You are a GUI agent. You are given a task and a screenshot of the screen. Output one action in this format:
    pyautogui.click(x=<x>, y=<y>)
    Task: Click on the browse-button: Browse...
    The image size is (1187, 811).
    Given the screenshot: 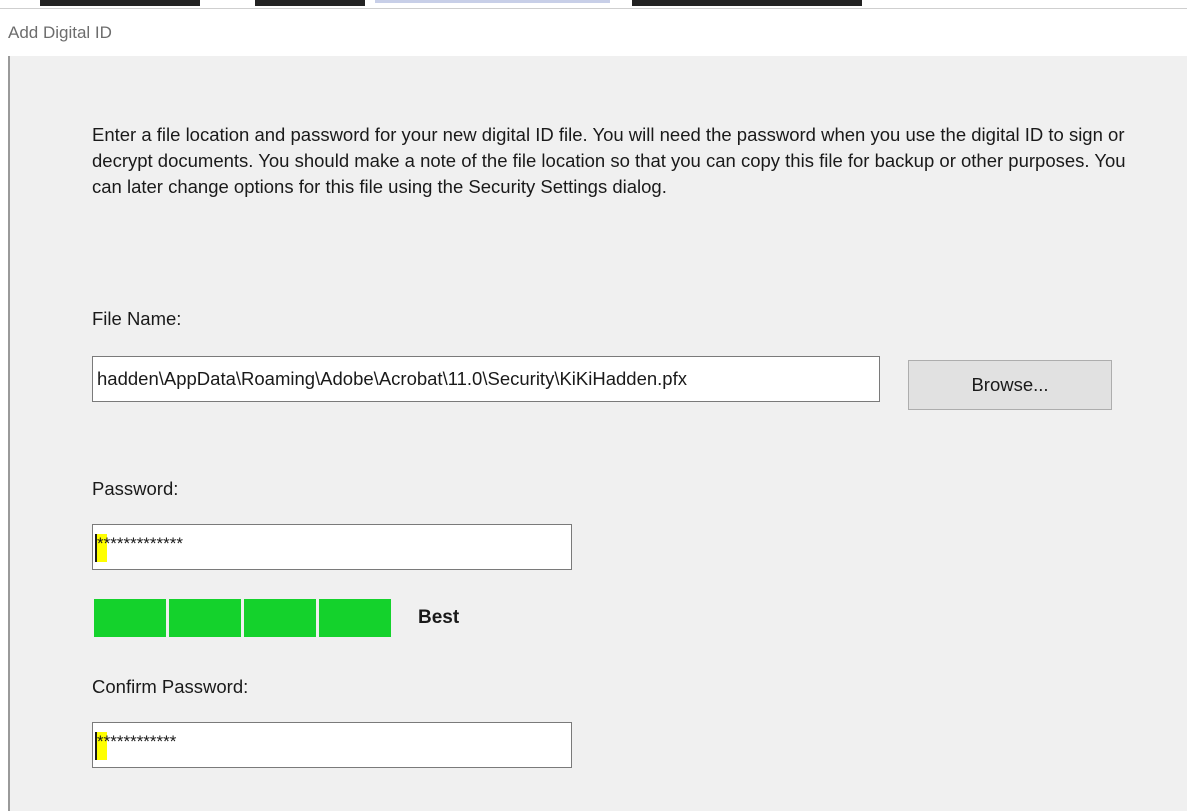 What is the action you would take?
    pyautogui.click(x=1010, y=385)
    